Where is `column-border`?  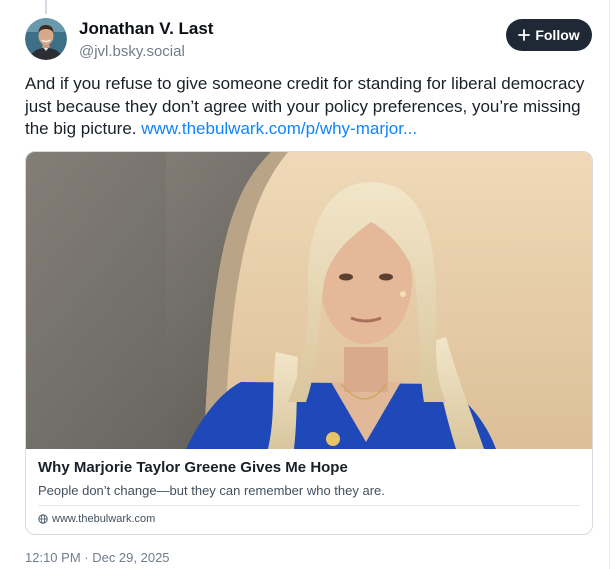
column-border is located at coordinates (609, 284).